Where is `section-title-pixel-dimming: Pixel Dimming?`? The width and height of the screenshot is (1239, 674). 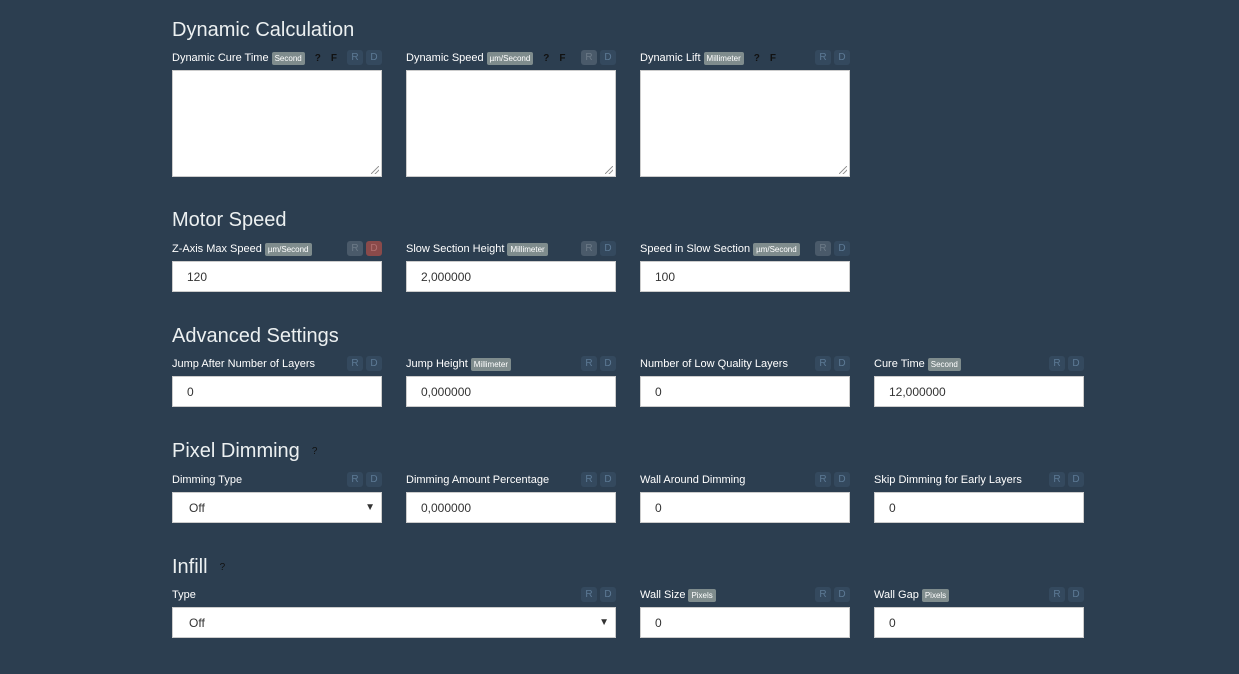
section-title-pixel-dimming: Pixel Dimming? is located at coordinates (244, 451).